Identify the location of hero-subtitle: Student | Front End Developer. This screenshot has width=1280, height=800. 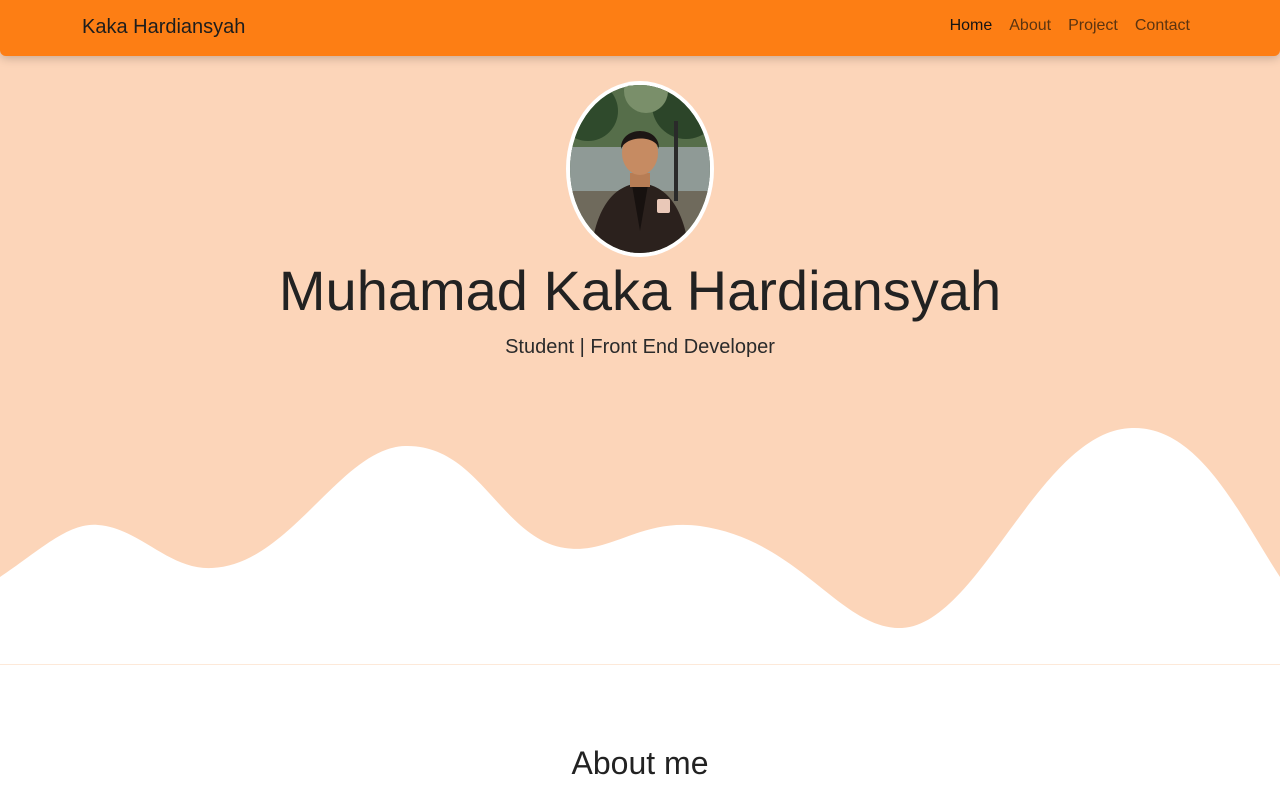
(640, 347).